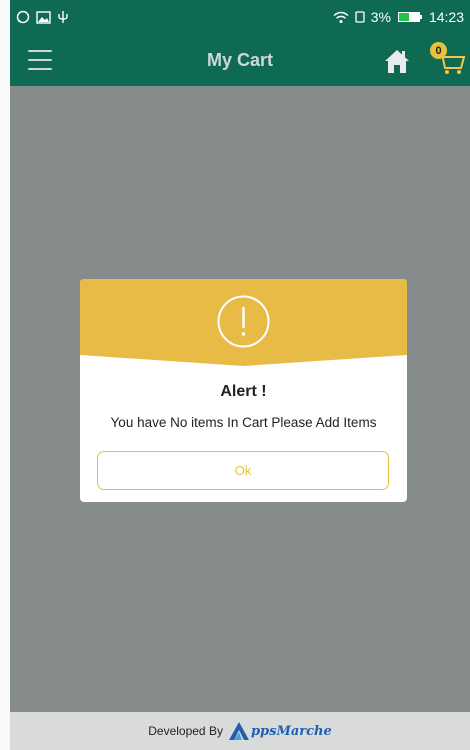  Describe the element at coordinates (438, 50) in the screenshot. I see `cart-count-badge: 0` at that location.